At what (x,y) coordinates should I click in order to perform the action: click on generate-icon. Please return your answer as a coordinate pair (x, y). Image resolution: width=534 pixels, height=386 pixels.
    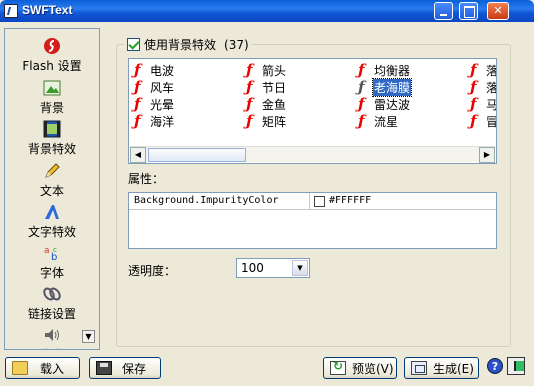
    Looking at the image, I should click on (419, 368).